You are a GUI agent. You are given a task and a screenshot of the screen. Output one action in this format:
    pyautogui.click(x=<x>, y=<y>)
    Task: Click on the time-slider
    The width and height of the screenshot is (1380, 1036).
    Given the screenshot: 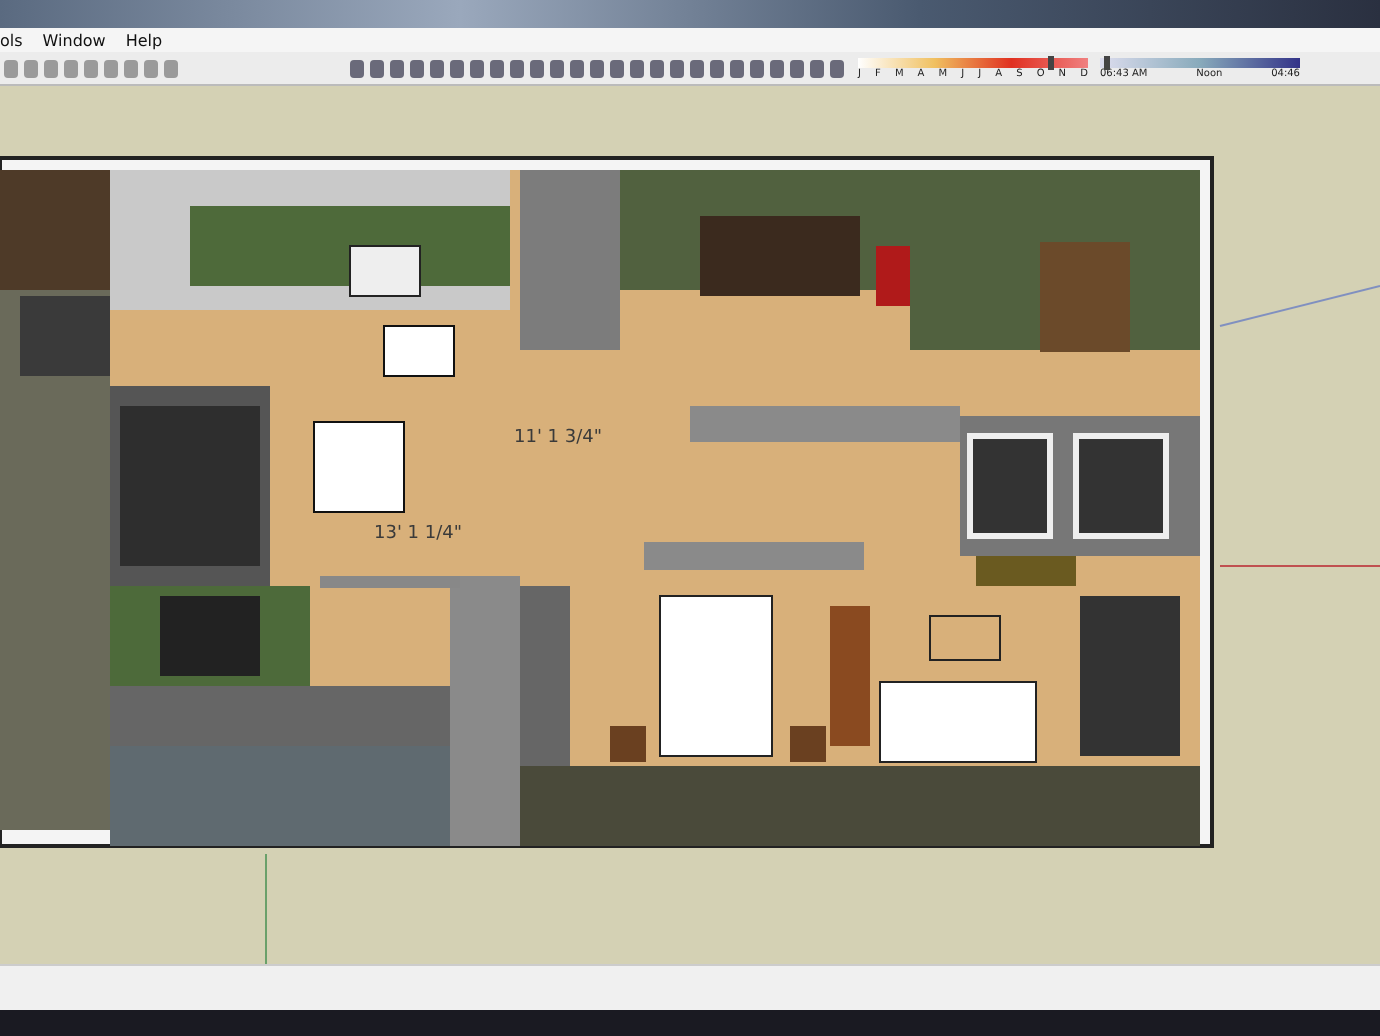 What is the action you would take?
    pyautogui.click(x=1200, y=62)
    